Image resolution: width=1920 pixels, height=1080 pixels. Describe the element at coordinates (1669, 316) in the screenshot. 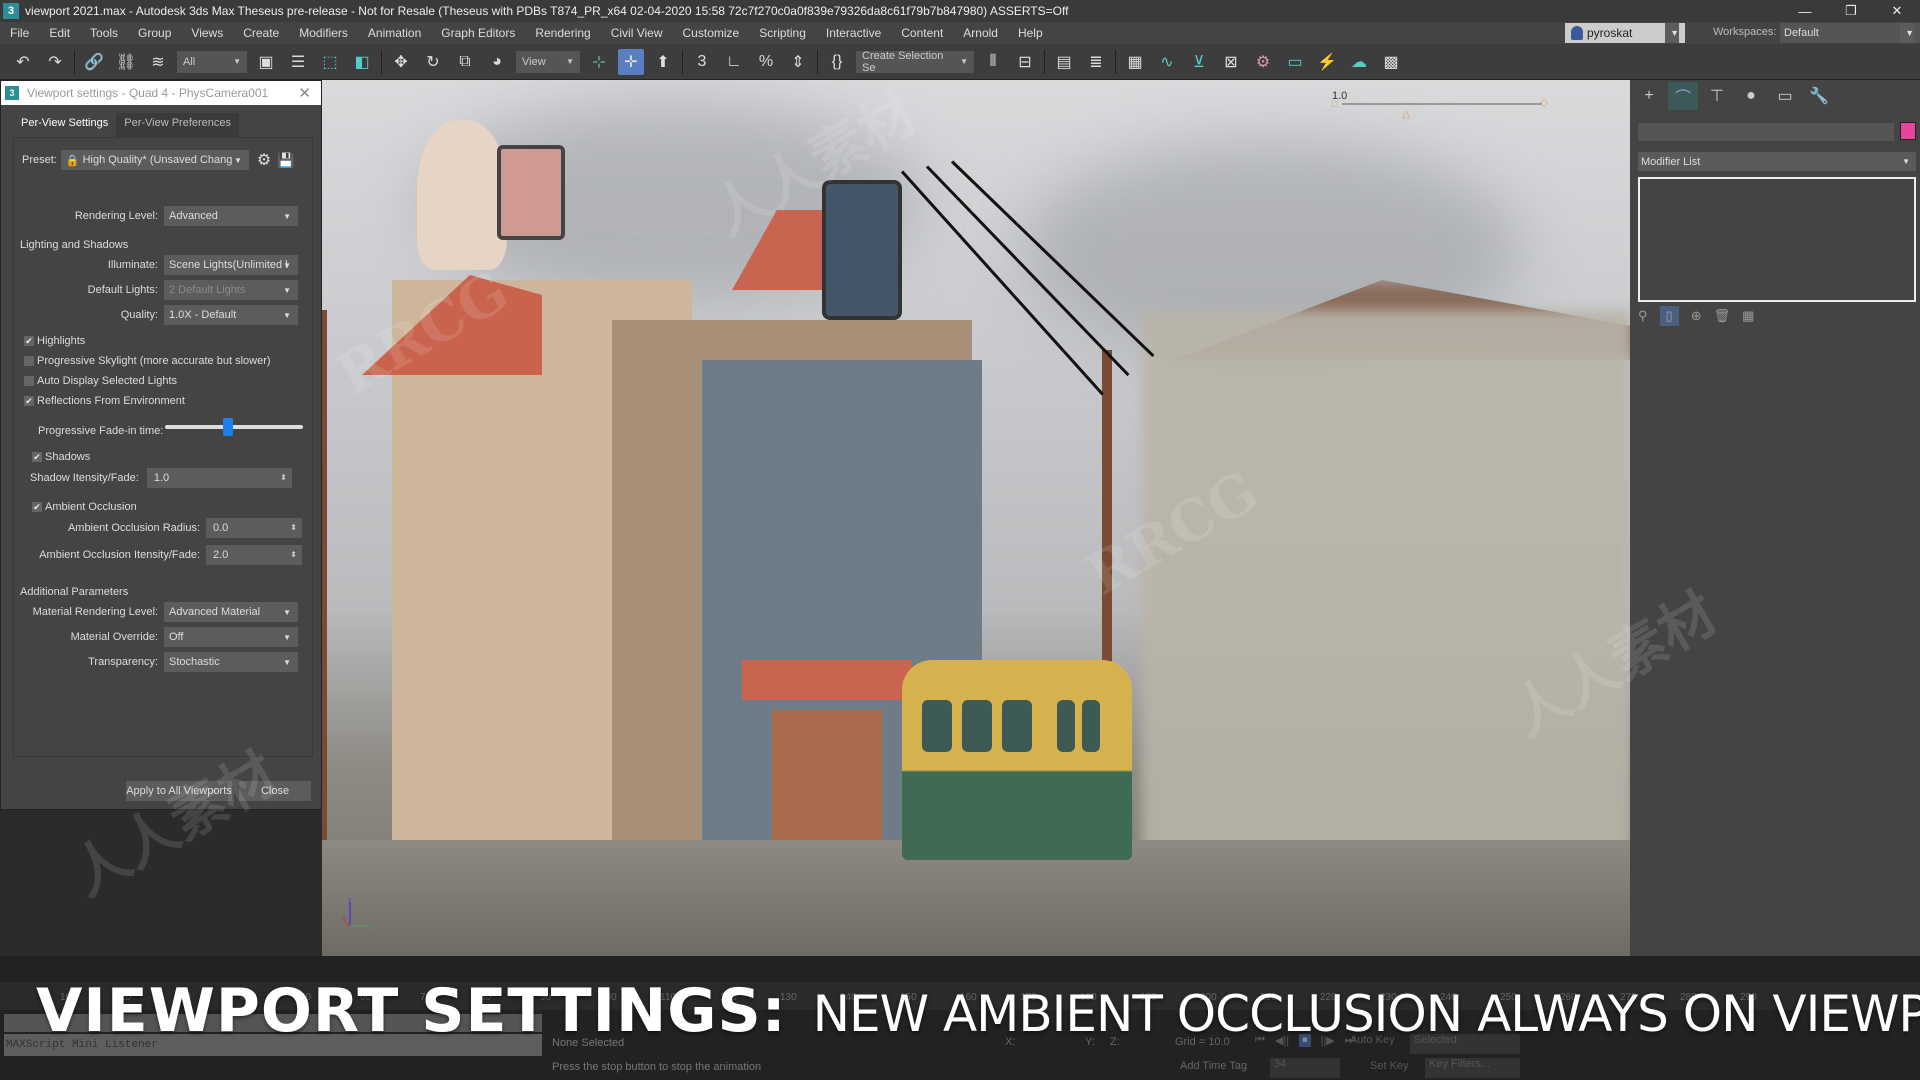

I see `show-end-result-icon: ▯` at that location.